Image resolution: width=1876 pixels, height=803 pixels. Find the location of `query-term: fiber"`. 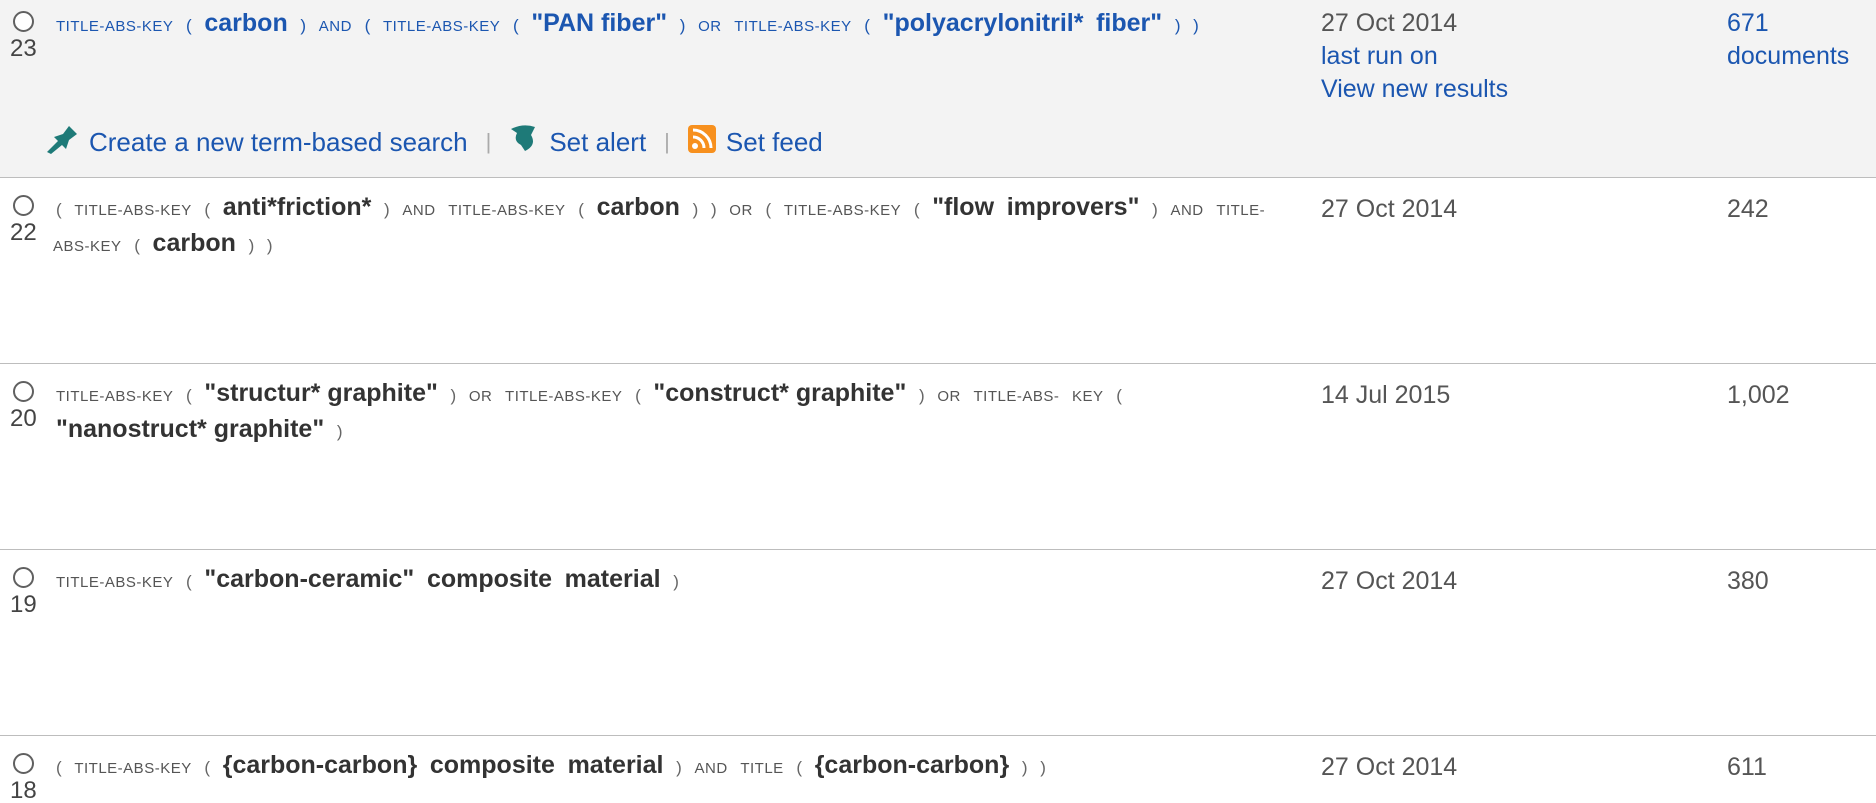

query-term: fiber" is located at coordinates (1129, 23).